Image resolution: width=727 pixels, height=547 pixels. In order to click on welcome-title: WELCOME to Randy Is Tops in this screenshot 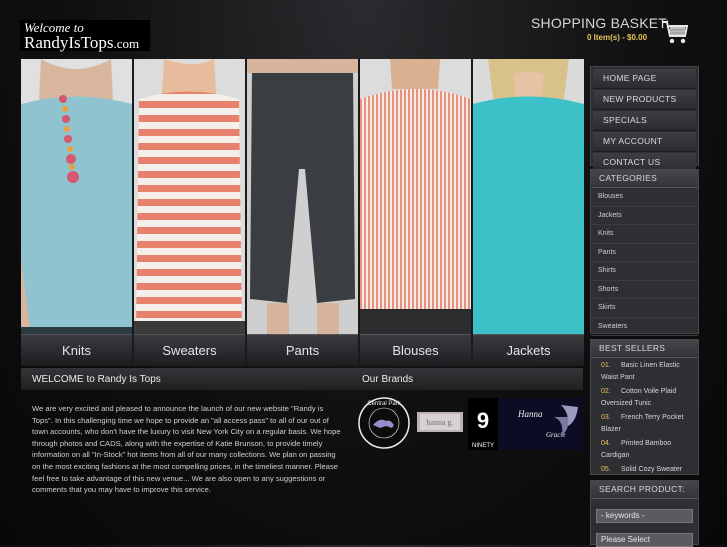, I will do `click(96, 379)`.